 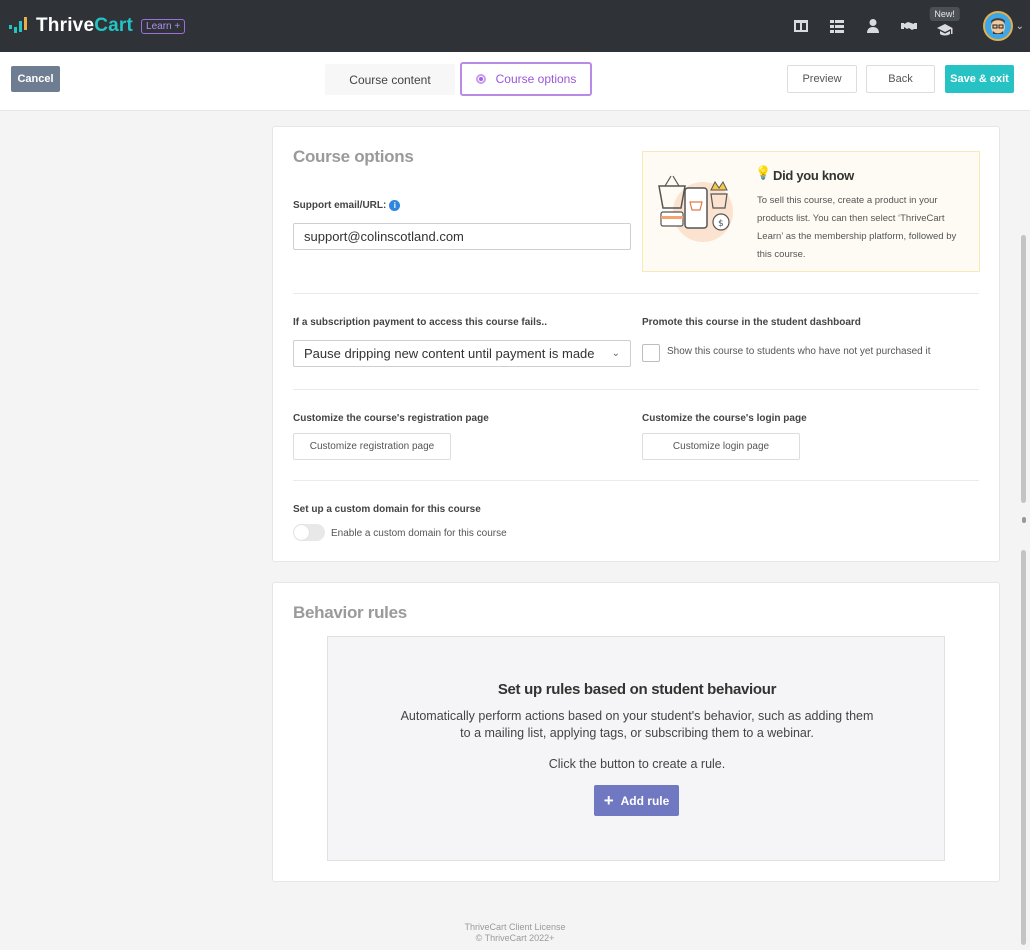 I want to click on nav-customers, so click(x=873, y=26).